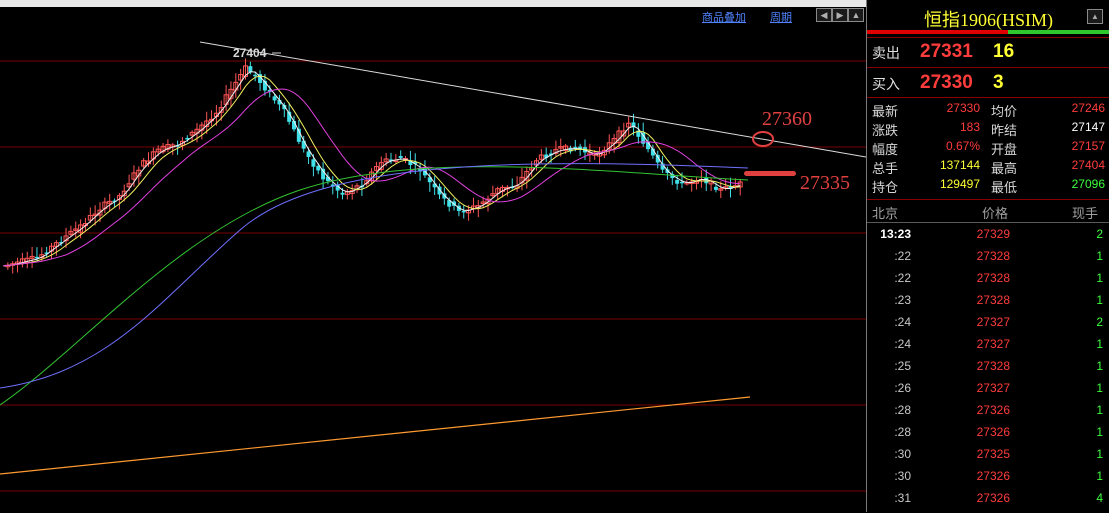  I want to click on tick-time: :22, so click(902, 256).